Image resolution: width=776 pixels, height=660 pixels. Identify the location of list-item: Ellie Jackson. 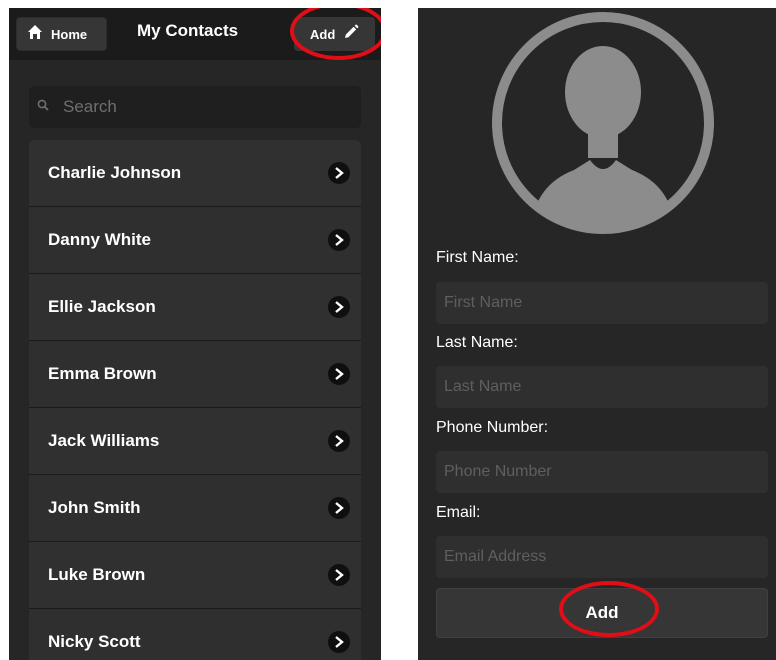
(195, 307).